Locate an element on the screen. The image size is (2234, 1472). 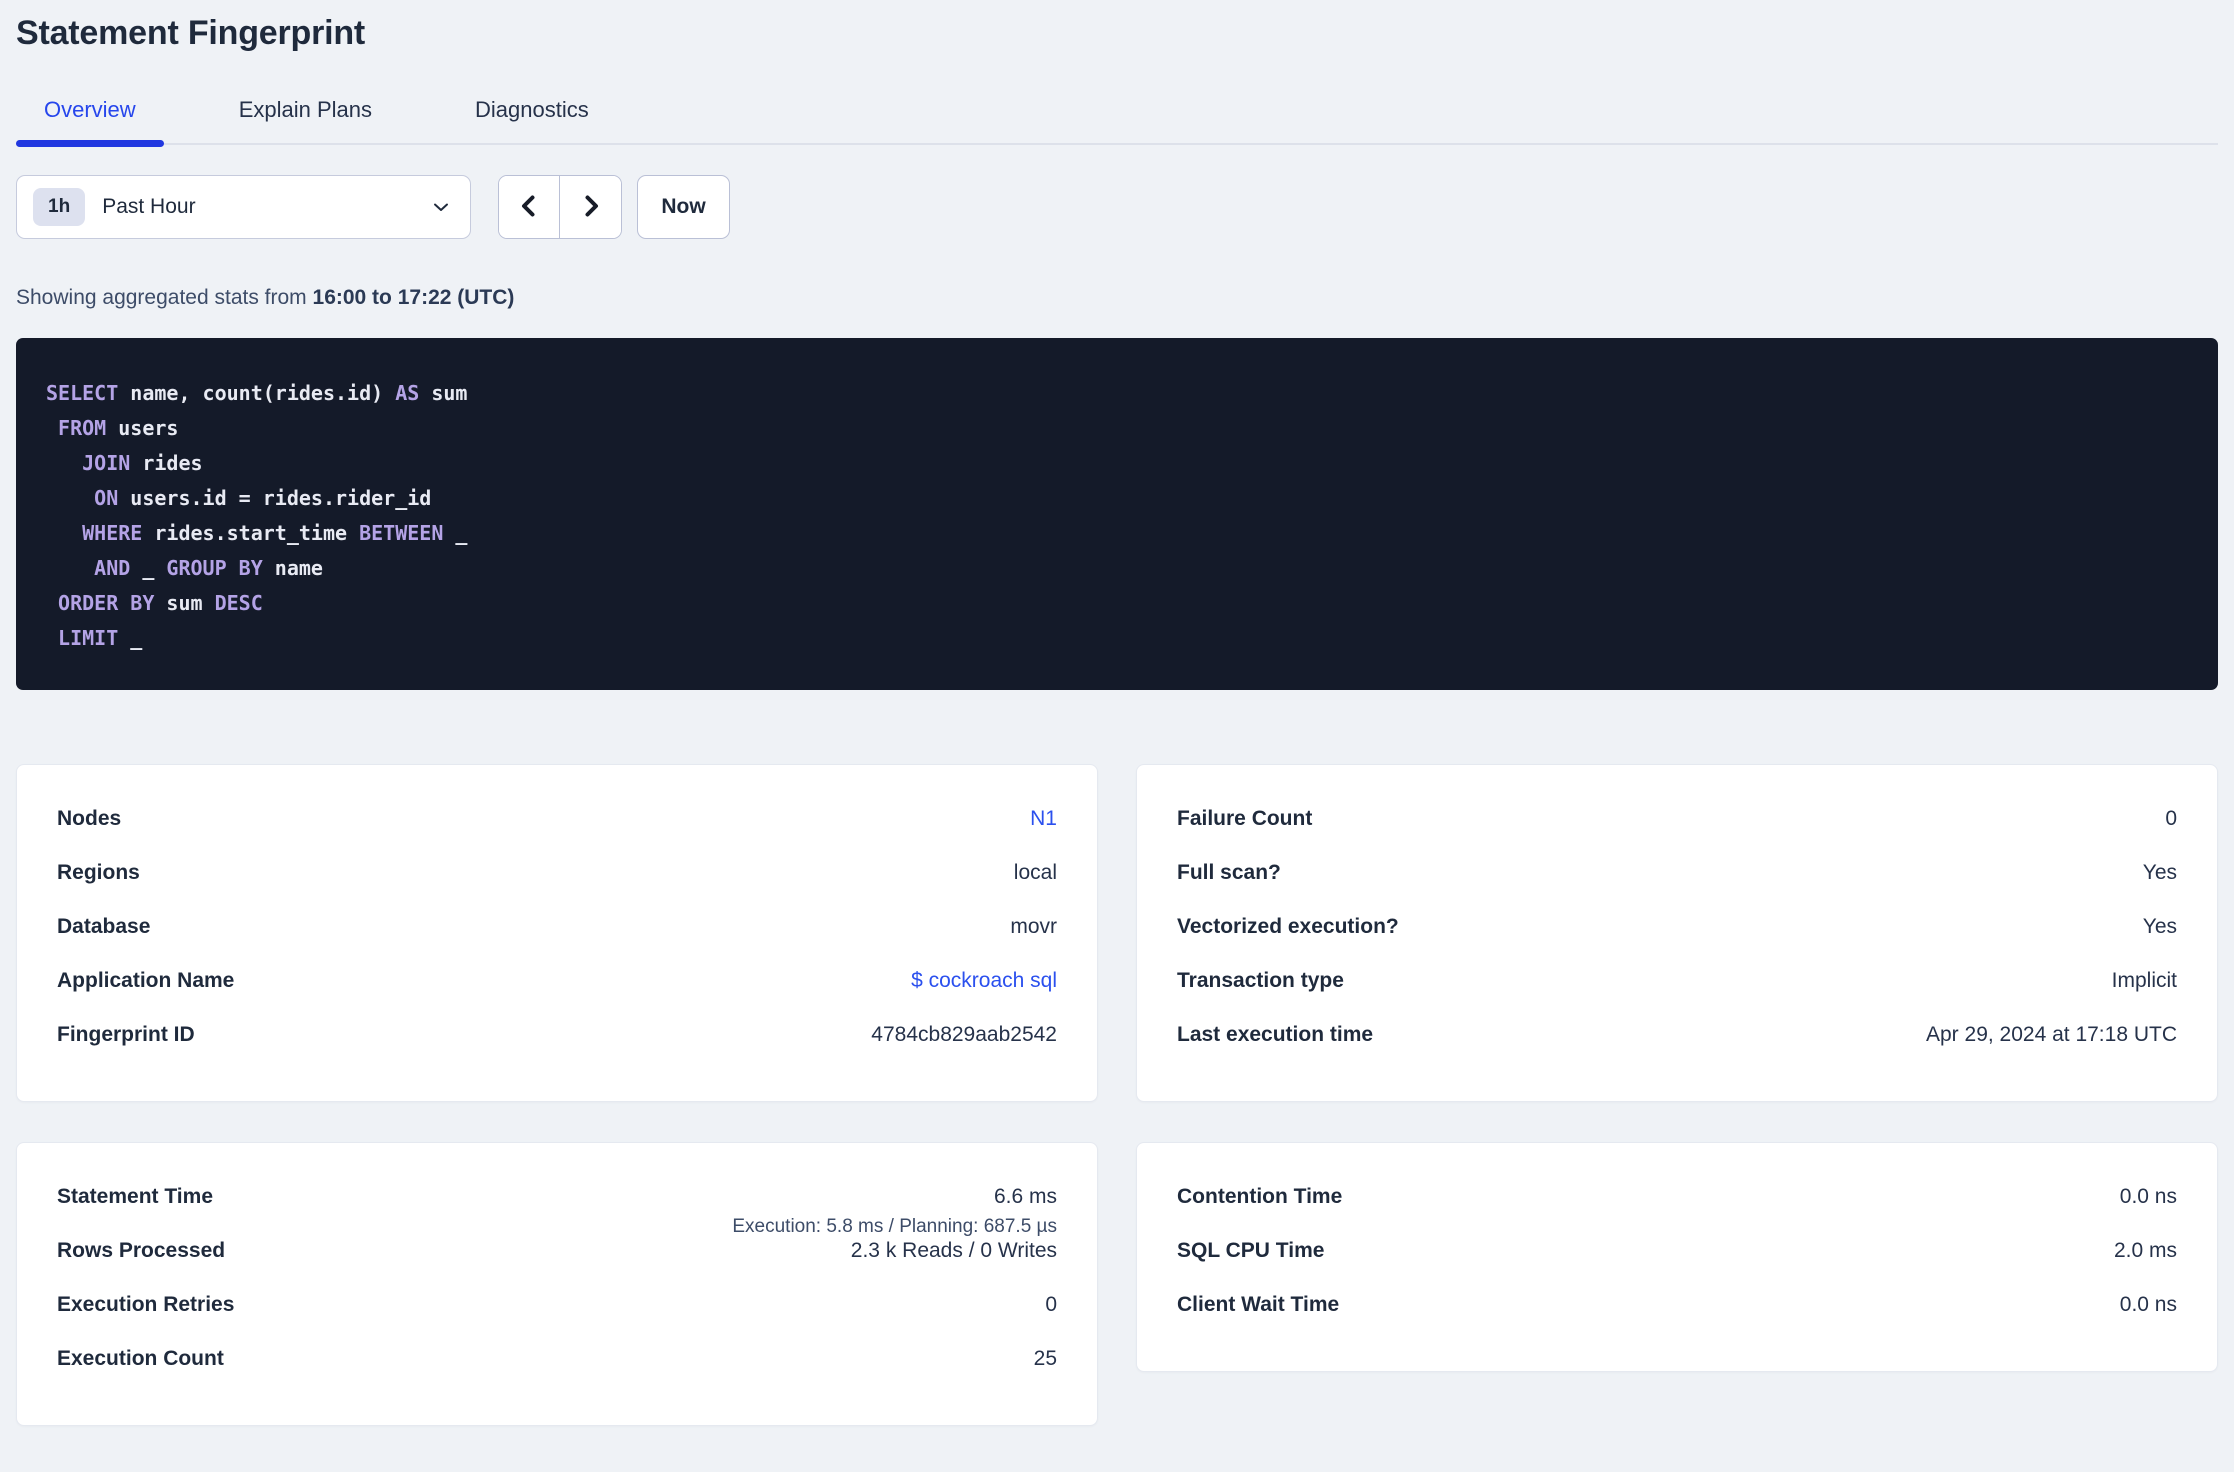
tab-bar: Overview Explain Plans Diagnostics is located at coordinates (1117, 117).